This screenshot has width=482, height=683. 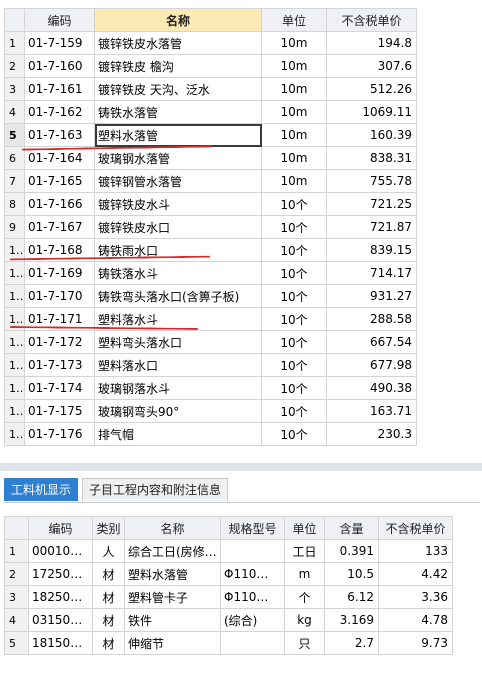 I want to click on row-code: 01-7-169, so click(x=59, y=273).